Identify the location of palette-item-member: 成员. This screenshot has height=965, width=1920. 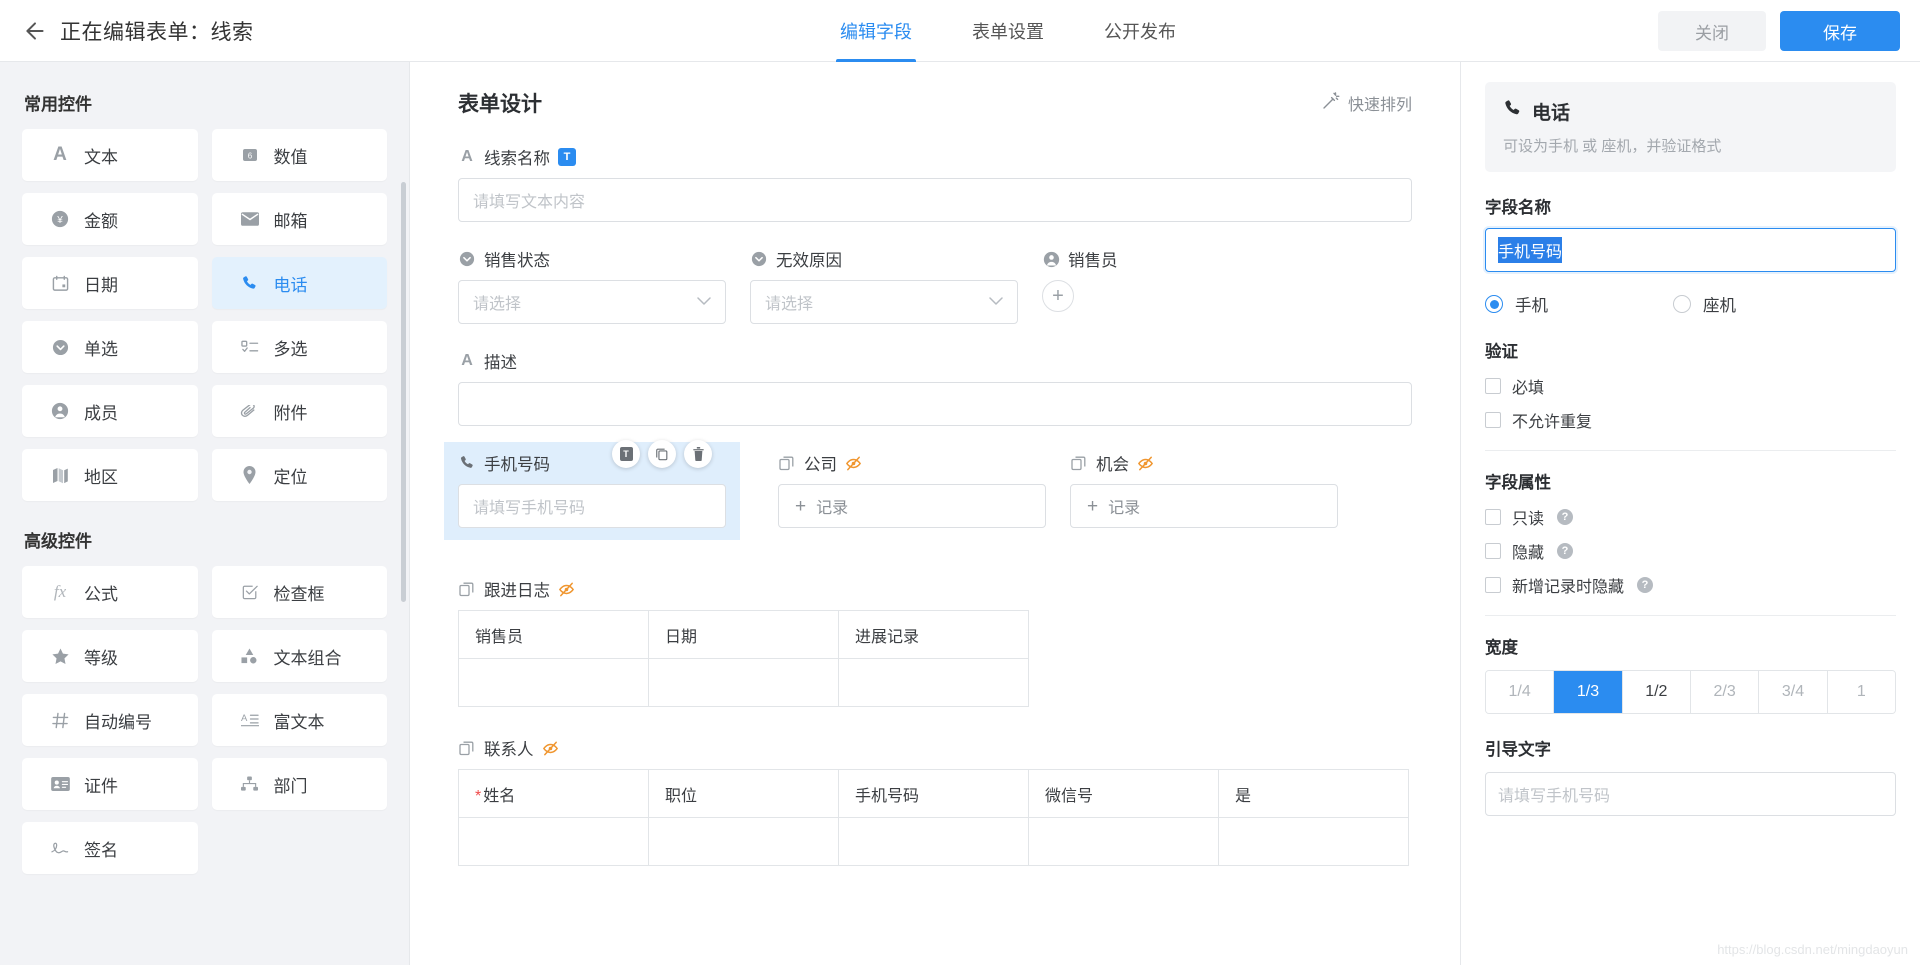
(110, 411).